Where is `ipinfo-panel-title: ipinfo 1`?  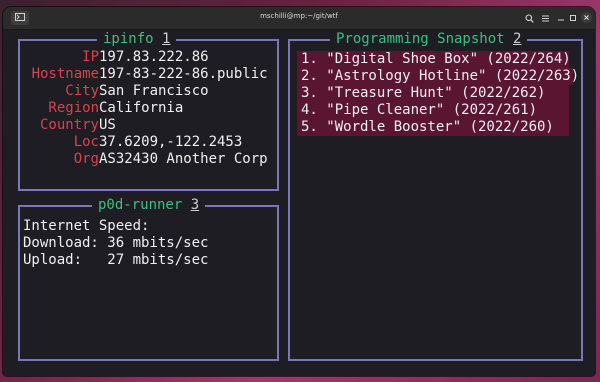 ipinfo-panel-title: ipinfo 1 is located at coordinates (137, 39).